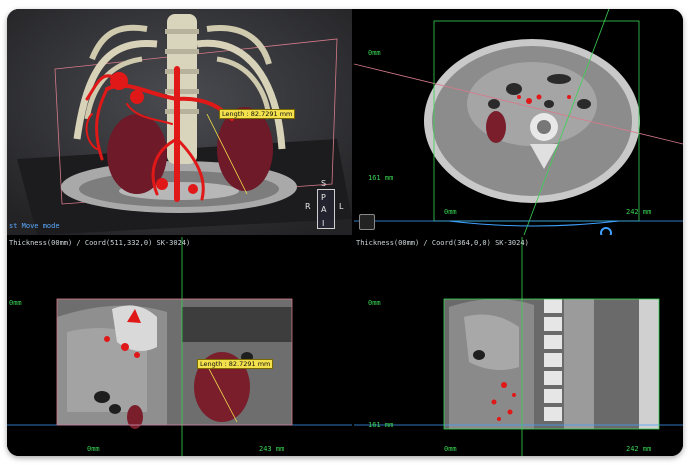  What do you see at coordinates (308, 206) in the screenshot?
I see `orient-right: R` at bounding box center [308, 206].